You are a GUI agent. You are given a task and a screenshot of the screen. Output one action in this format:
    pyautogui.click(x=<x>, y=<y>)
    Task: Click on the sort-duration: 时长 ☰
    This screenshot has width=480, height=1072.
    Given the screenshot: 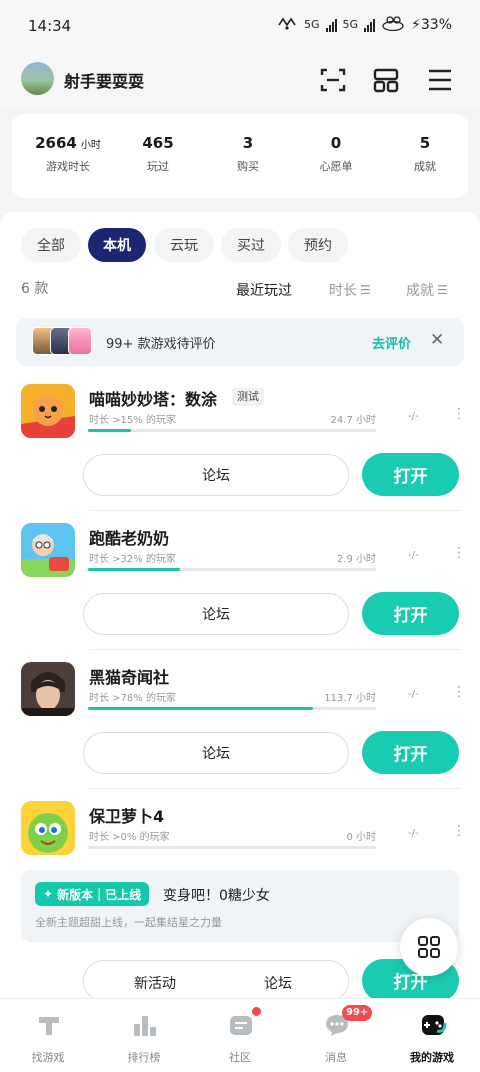 What is the action you would take?
    pyautogui.click(x=350, y=290)
    